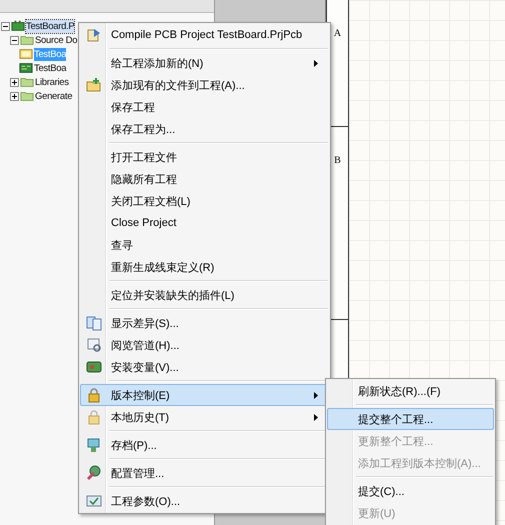 This screenshot has width=505, height=525. Describe the element at coordinates (53, 96) in the screenshot. I see `tree-item: Generate` at that location.